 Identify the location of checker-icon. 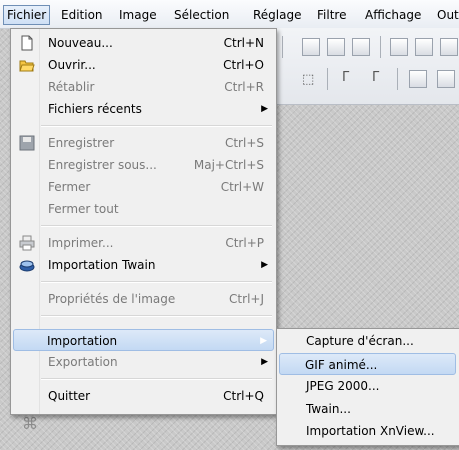
(336, 47).